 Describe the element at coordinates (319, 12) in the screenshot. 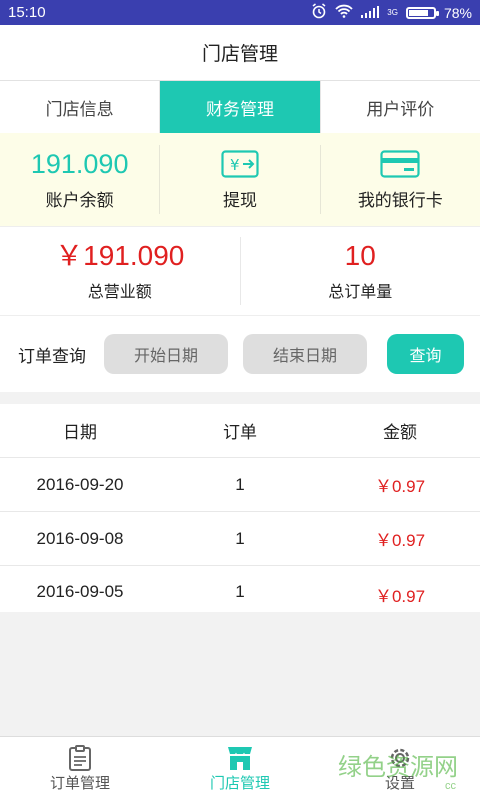

I see `alarm-icon` at that location.